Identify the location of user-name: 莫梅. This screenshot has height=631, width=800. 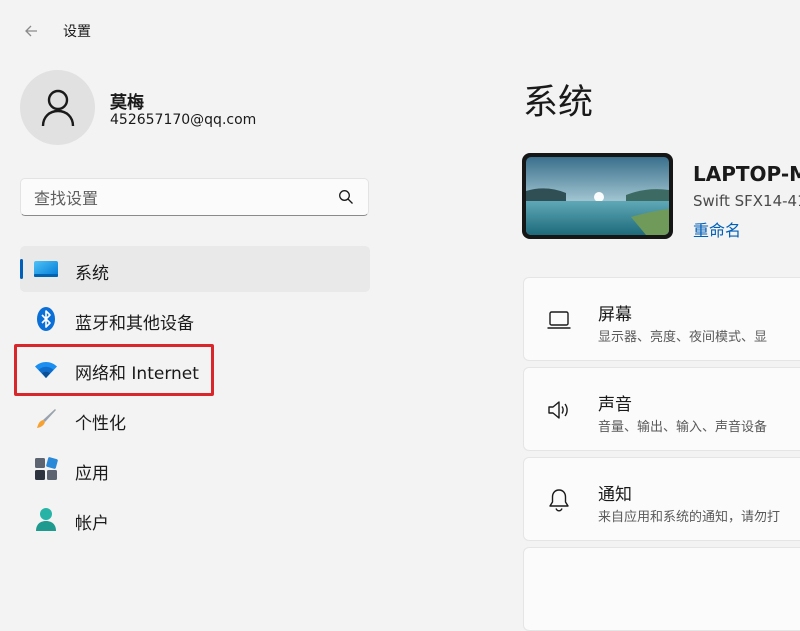
(127, 103).